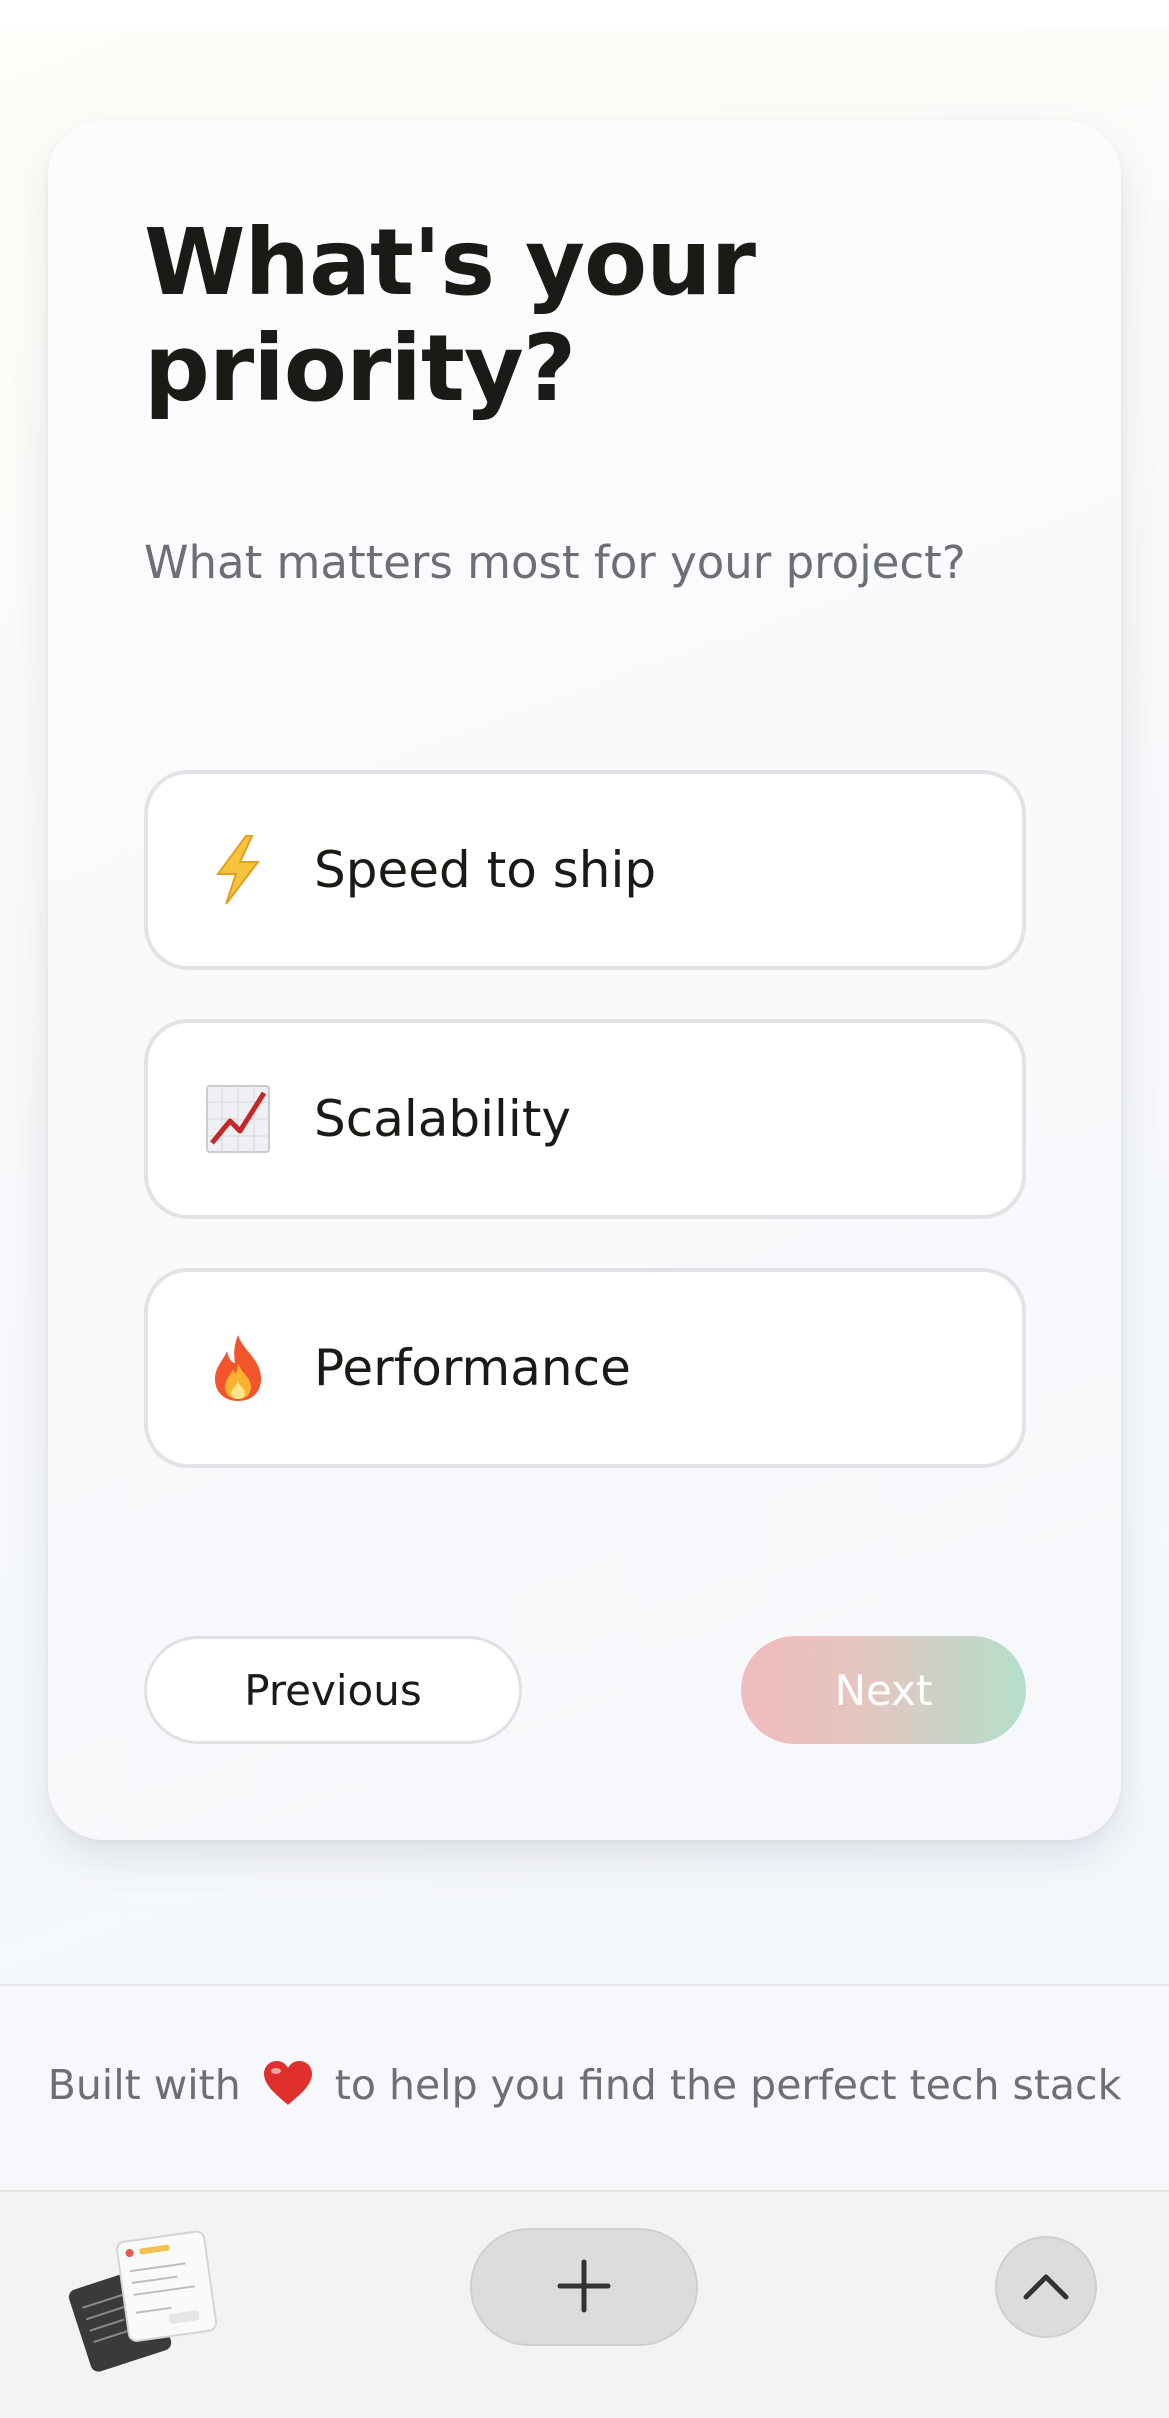  I want to click on option-label: Scalability, so click(443, 1119).